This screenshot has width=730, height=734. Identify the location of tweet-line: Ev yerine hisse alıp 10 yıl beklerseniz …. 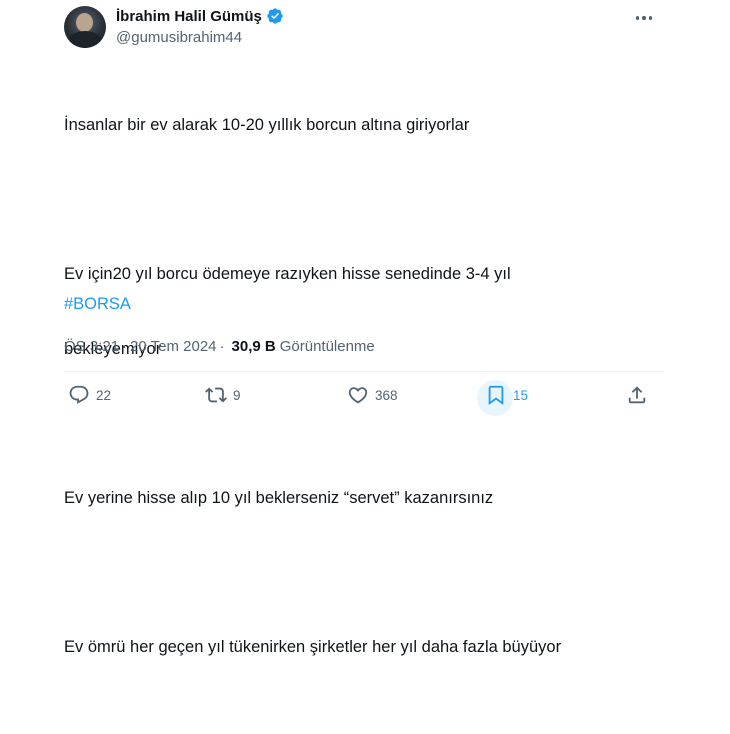
(279, 498).